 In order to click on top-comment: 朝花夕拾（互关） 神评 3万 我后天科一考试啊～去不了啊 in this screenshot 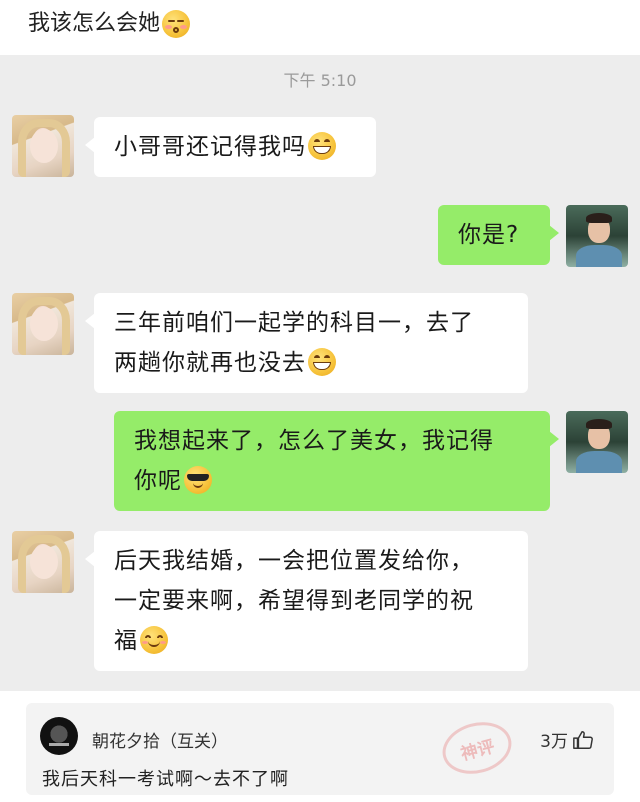, I will do `click(320, 749)`.